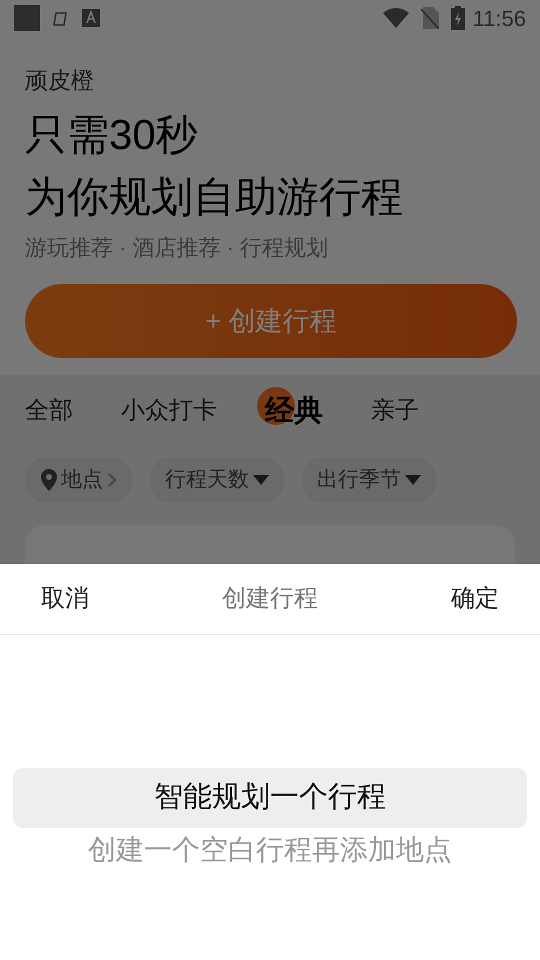  What do you see at coordinates (60, 80) in the screenshot?
I see `brand-name: 顽皮橙` at bounding box center [60, 80].